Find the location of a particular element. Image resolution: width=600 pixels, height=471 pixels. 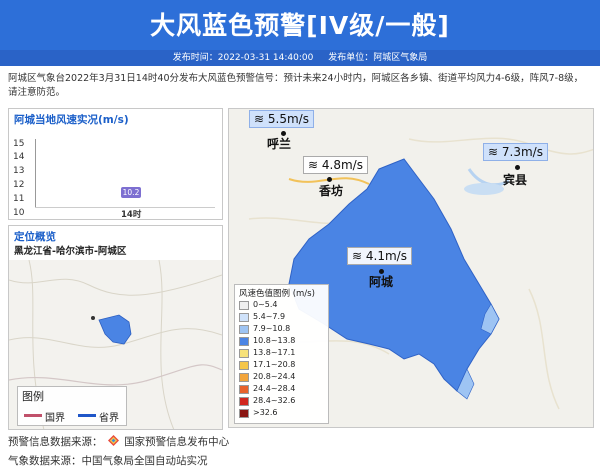

provincial-border-swatch is located at coordinates (87, 415).